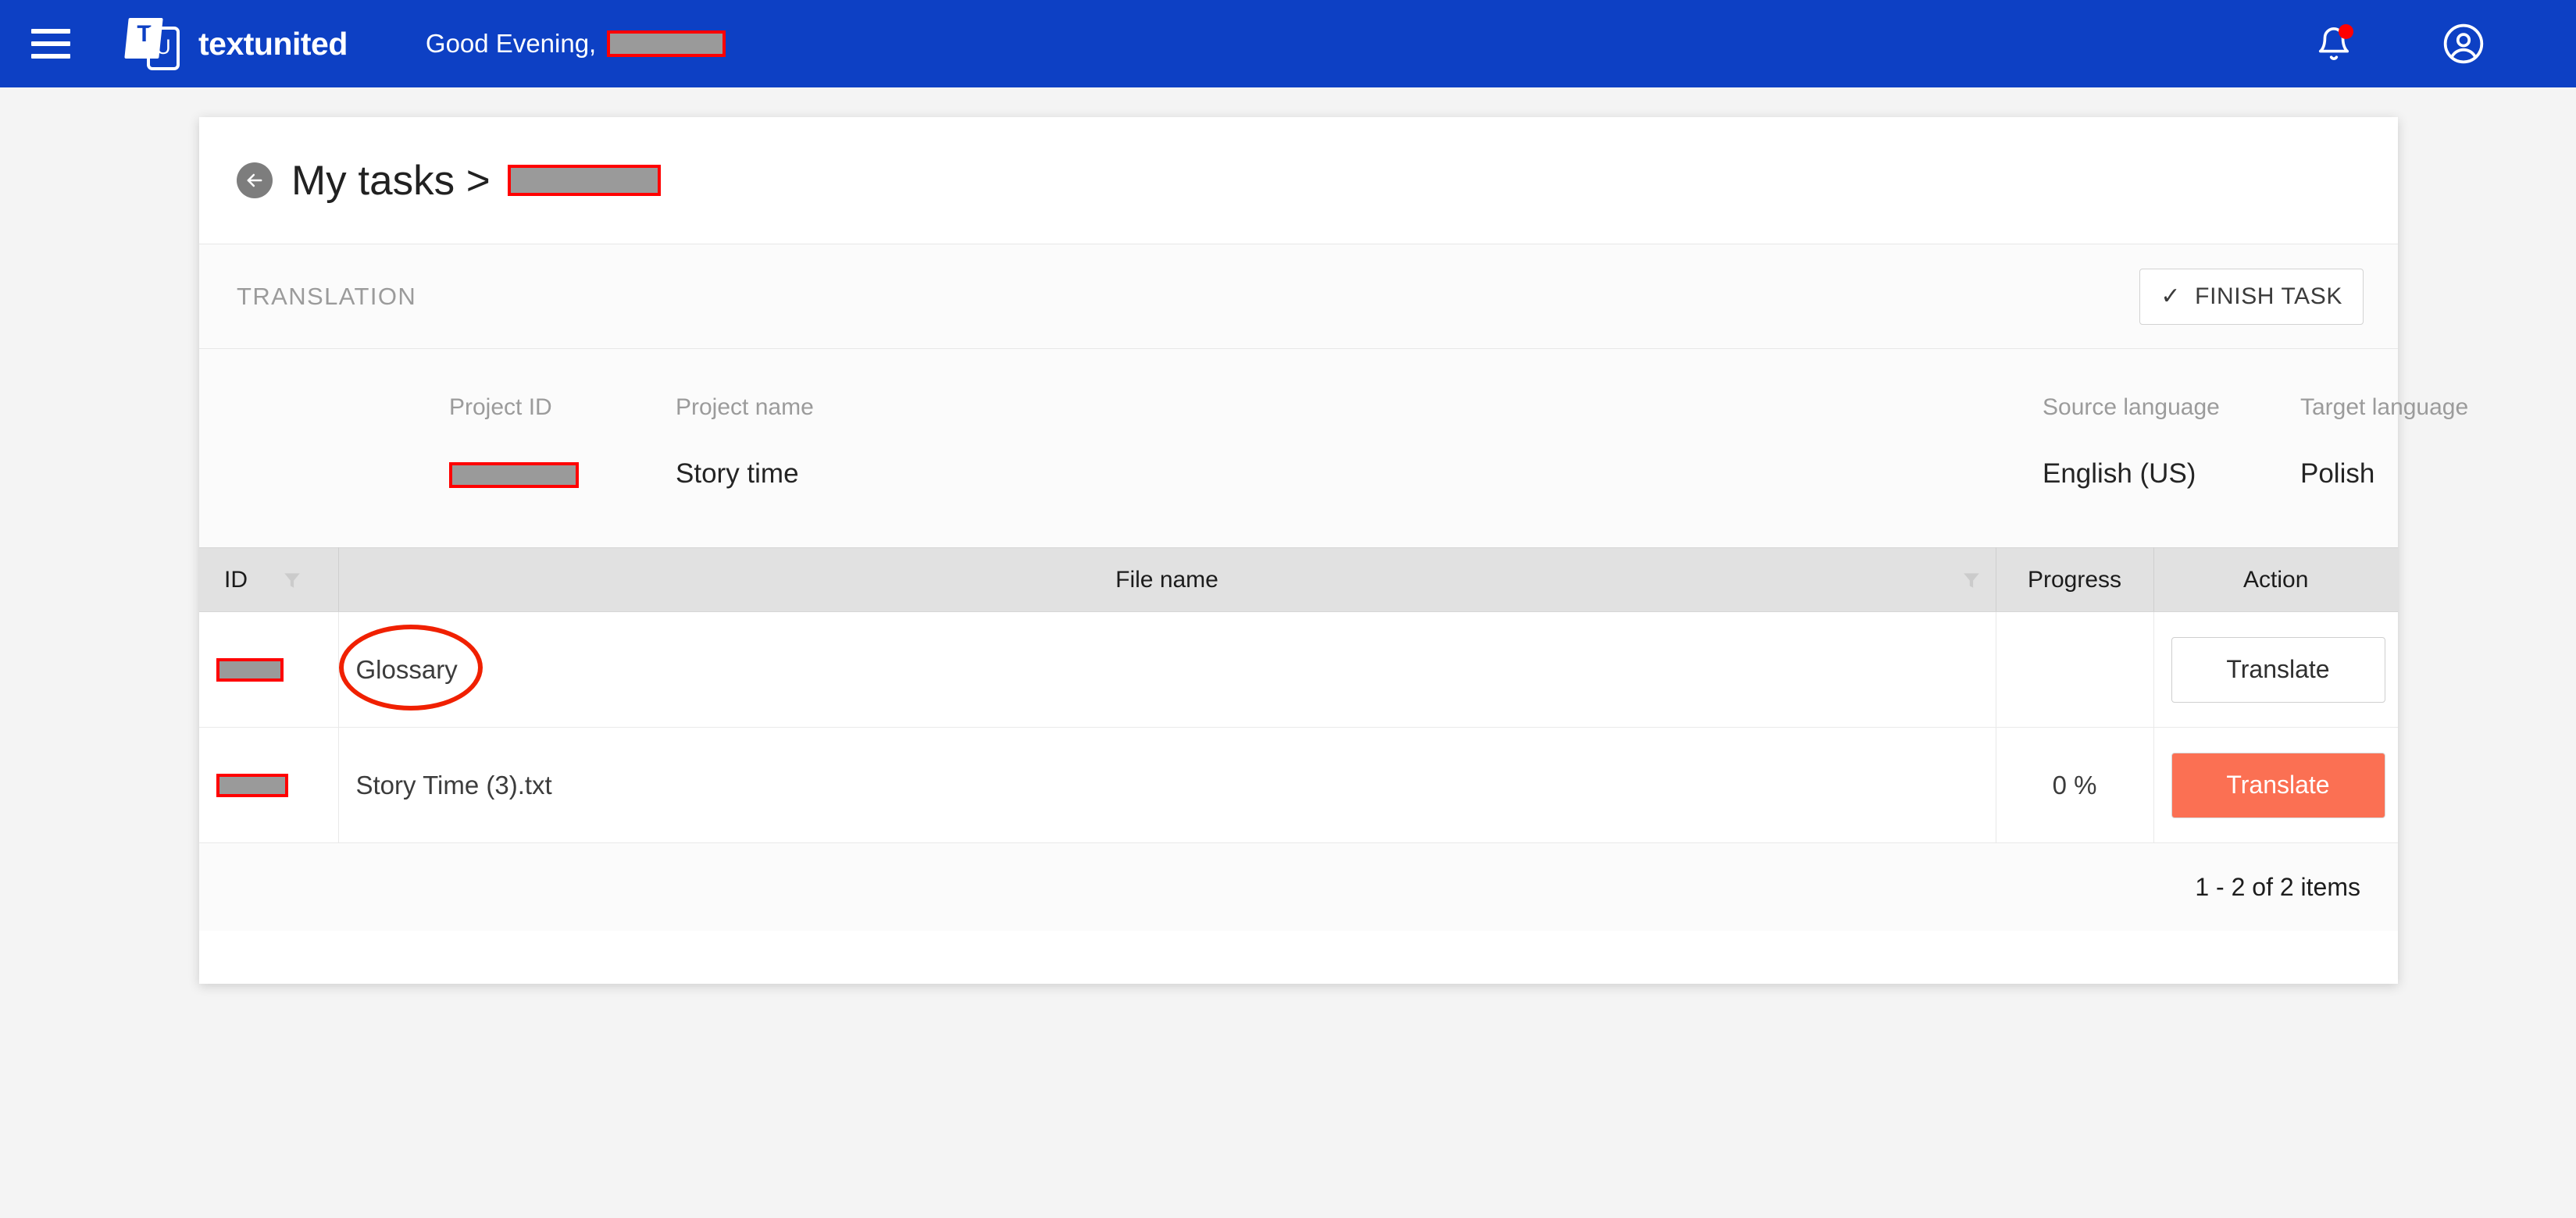  I want to click on brand-name-label: textunited, so click(273, 43).